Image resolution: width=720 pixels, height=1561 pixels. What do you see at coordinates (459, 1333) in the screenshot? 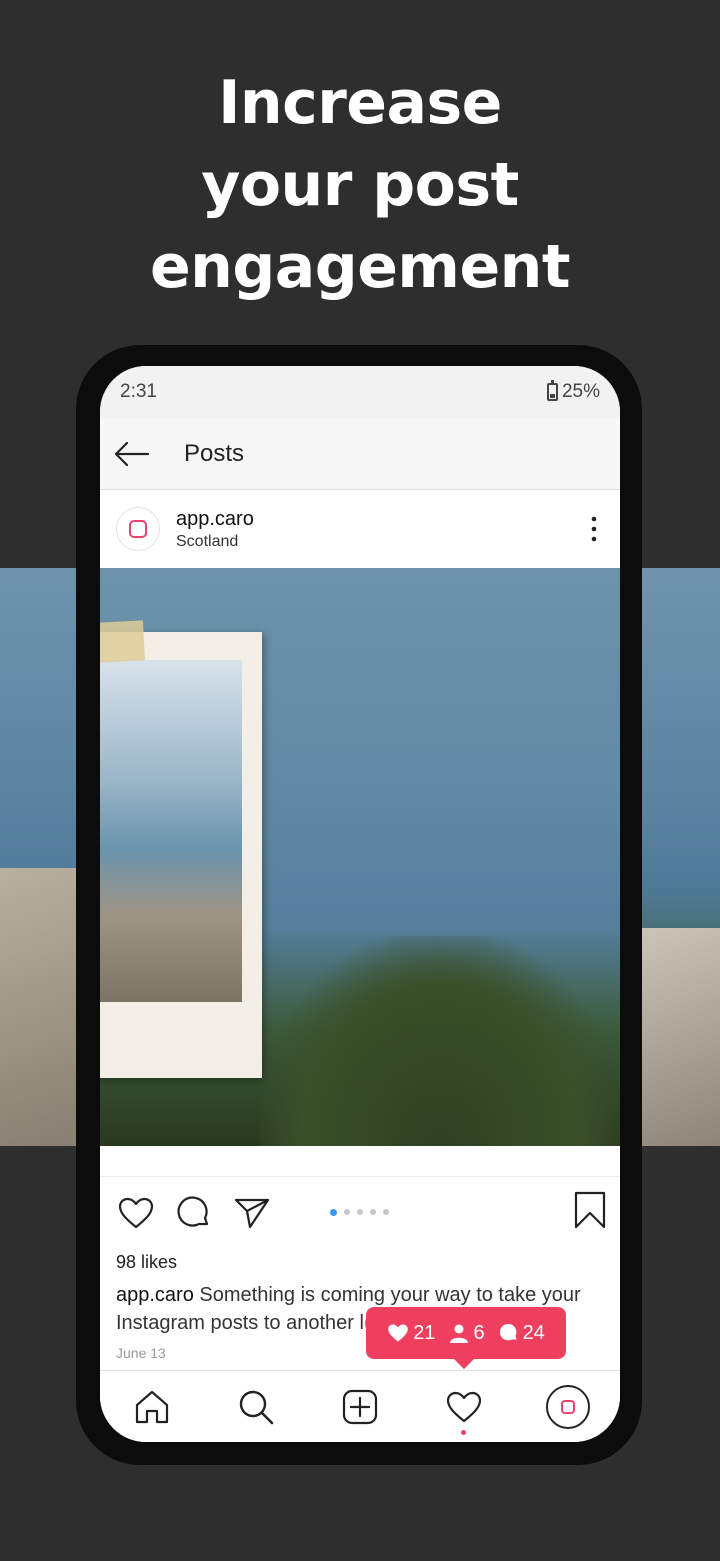
I see `person-icon` at bounding box center [459, 1333].